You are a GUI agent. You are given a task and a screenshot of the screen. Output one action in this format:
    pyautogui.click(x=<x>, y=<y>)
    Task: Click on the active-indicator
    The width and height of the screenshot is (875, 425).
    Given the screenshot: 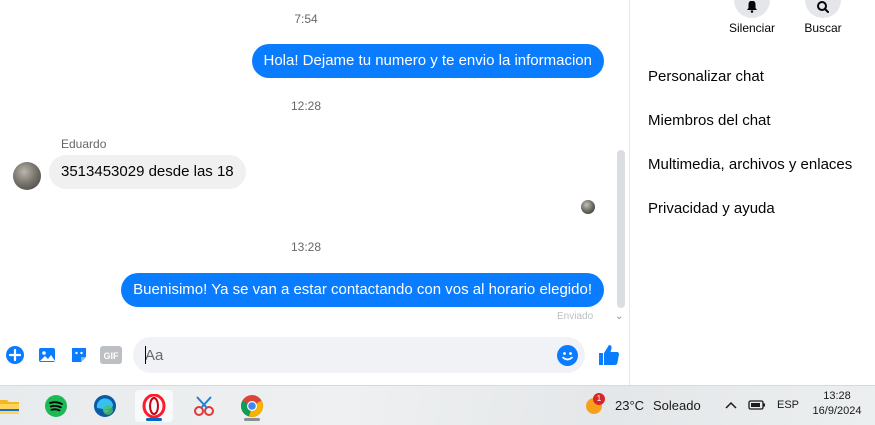 What is the action you would take?
    pyautogui.click(x=154, y=419)
    